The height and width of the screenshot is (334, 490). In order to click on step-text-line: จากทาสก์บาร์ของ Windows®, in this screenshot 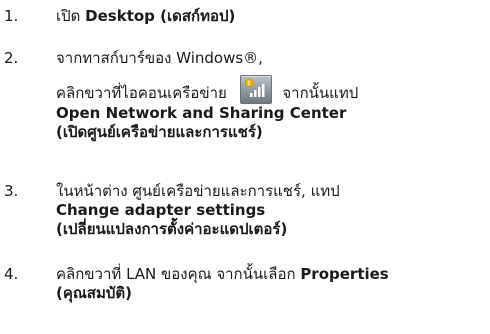, I will do `click(159, 58)`.